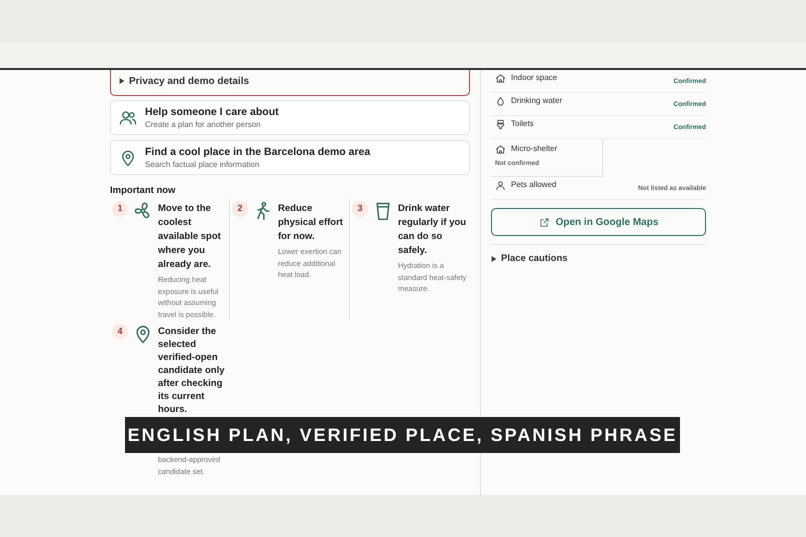 This screenshot has width=806, height=537. I want to click on action-card: Help someone I care about Create a plan for another person, so click(290, 117).